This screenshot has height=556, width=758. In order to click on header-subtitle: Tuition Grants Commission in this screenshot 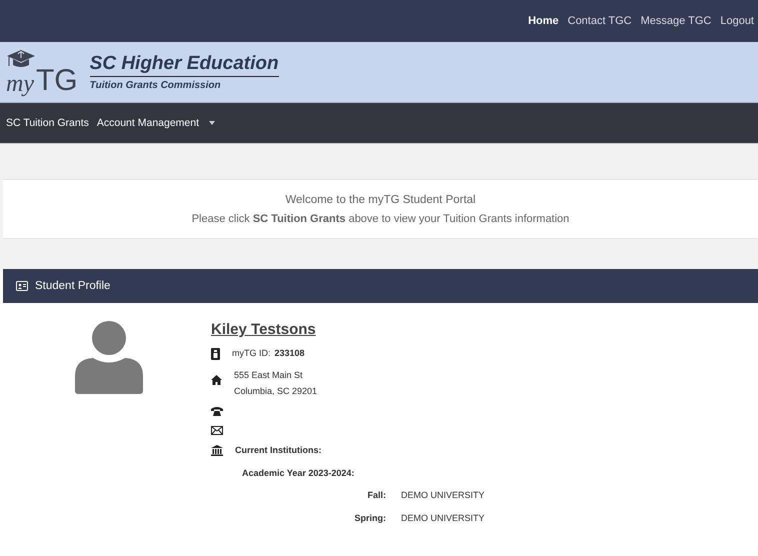, I will do `click(156, 85)`.